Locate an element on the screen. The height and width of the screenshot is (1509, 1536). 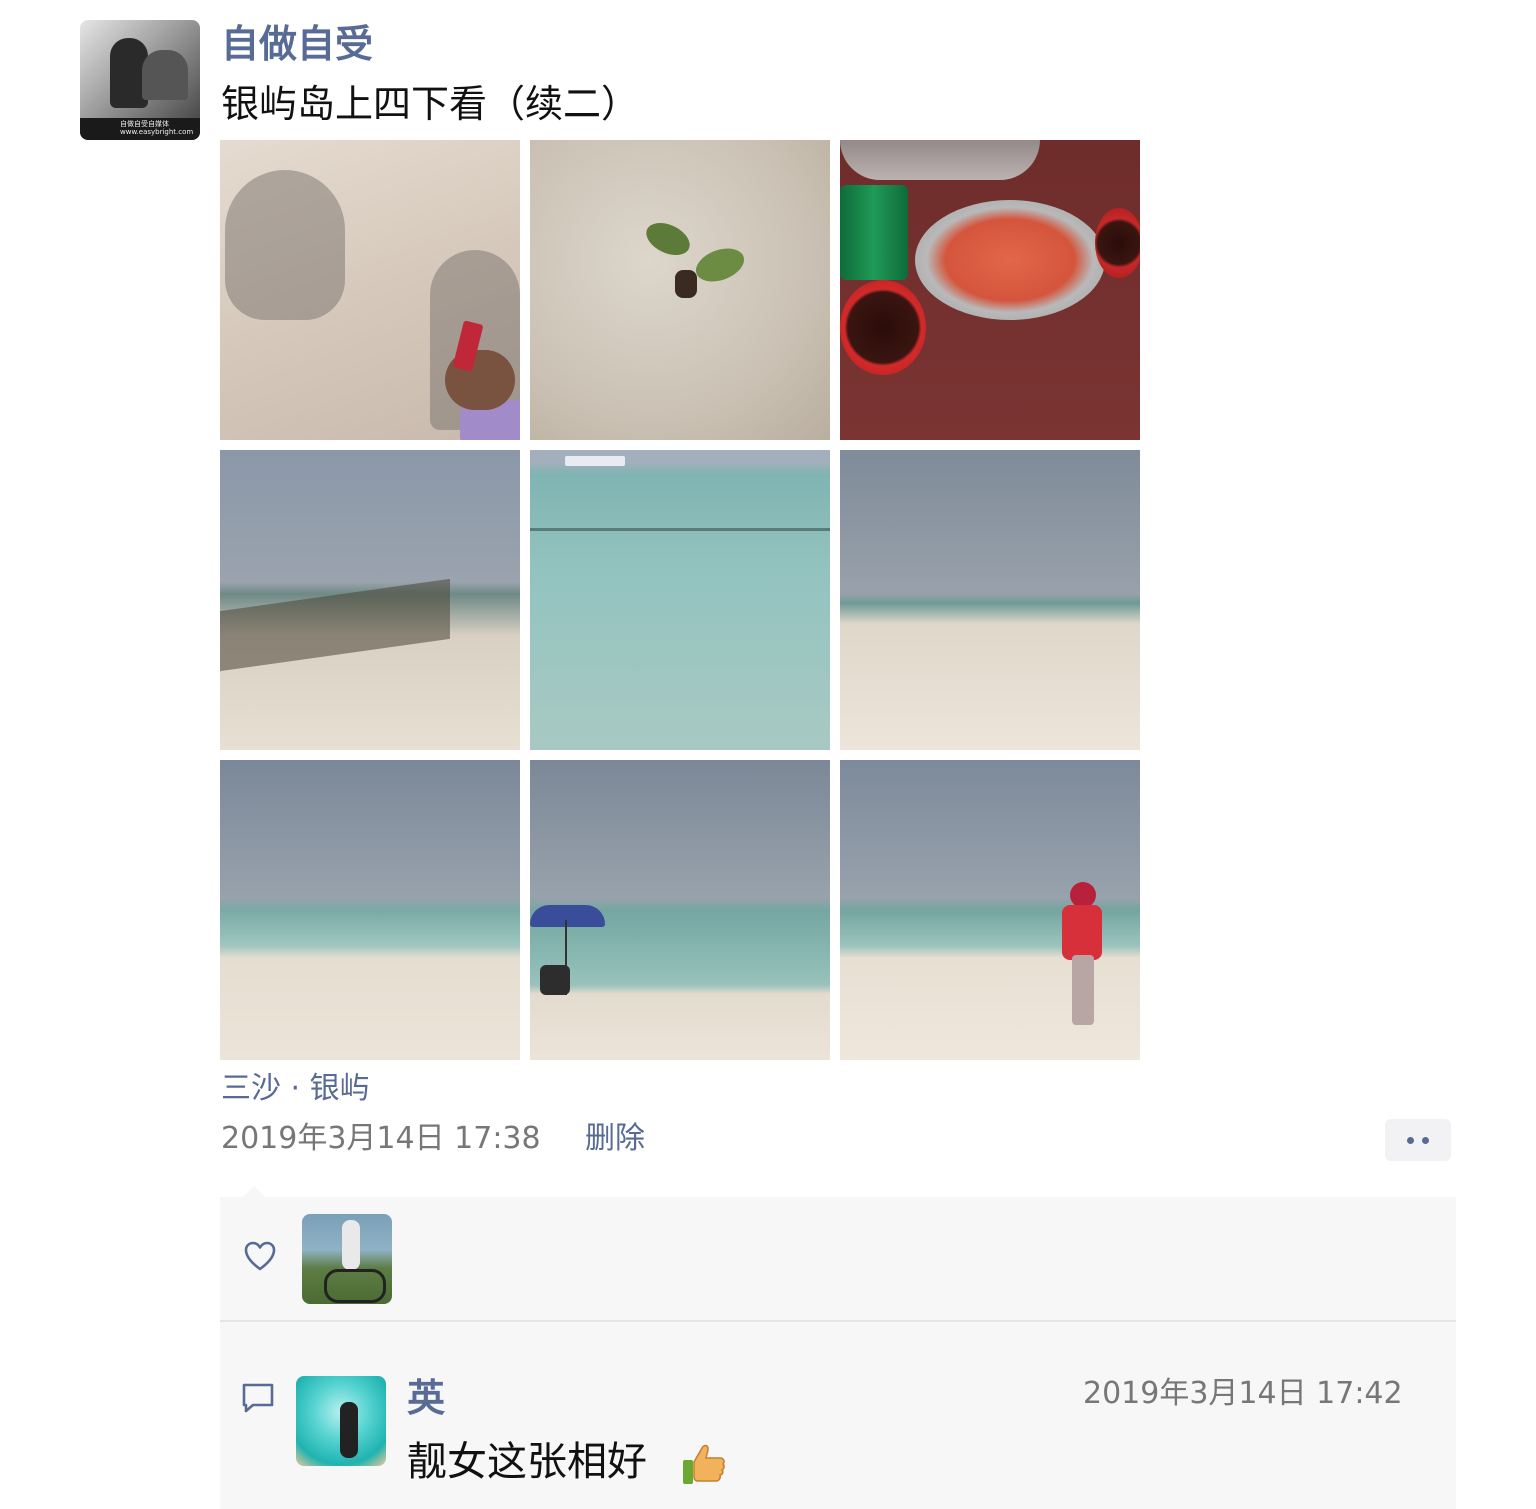
author-name: 自做自受 is located at coordinates (297, 44).